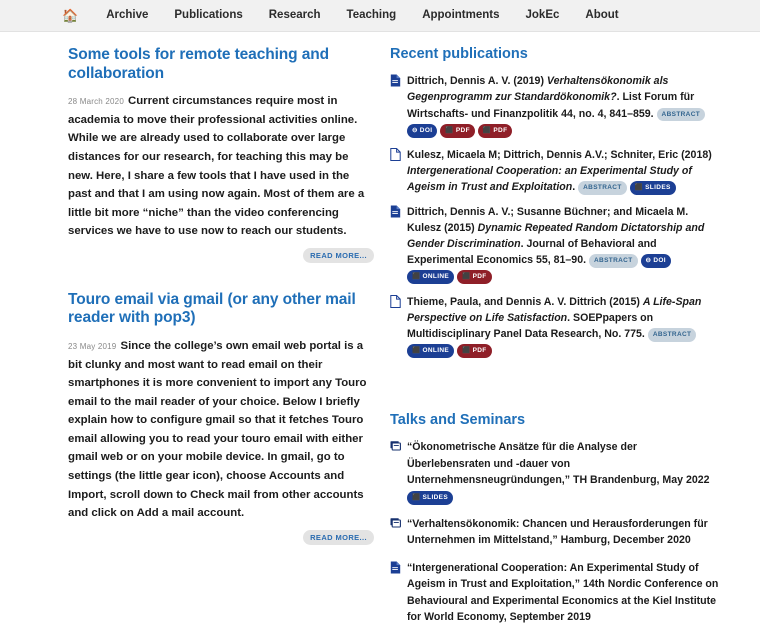 The height and width of the screenshot is (636, 760). I want to click on talks-seminars-heading: Talks and Seminars, so click(458, 419).